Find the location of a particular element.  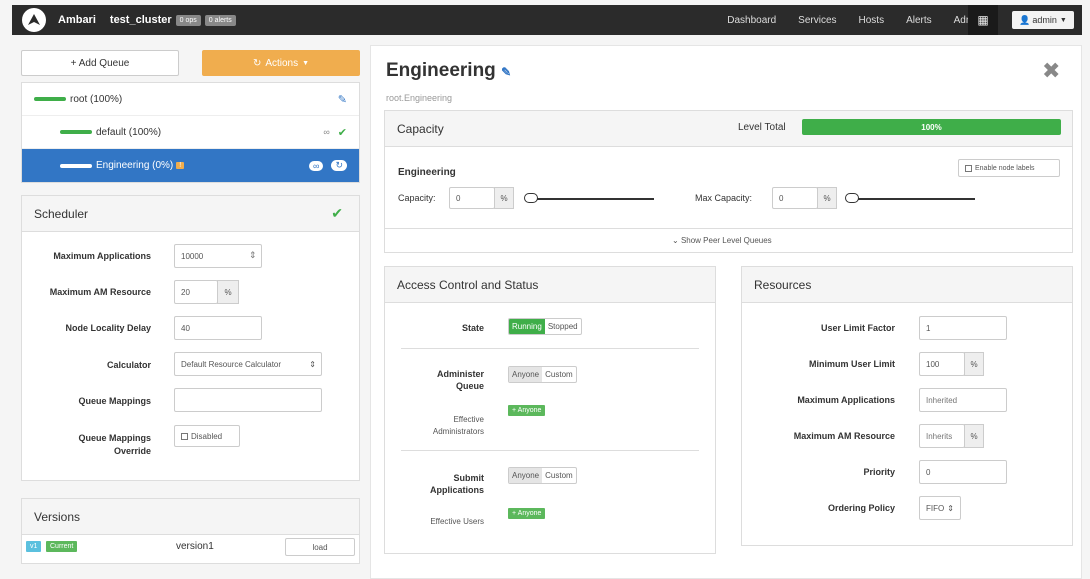

actions-label: Actions is located at coordinates (282, 63).